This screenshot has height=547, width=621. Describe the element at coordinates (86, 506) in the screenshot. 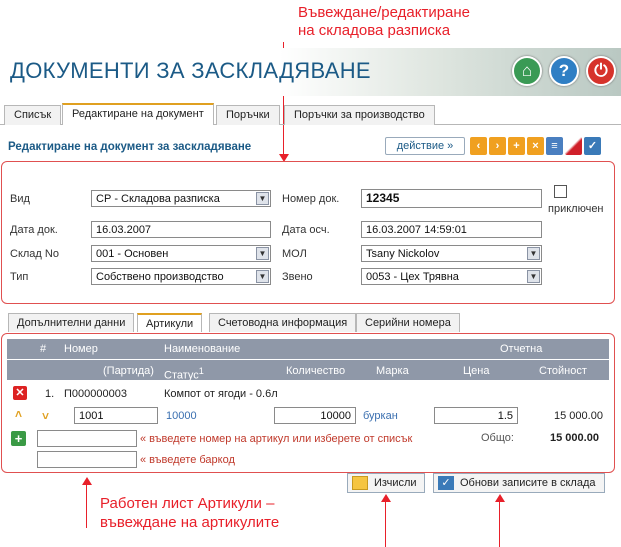

I see `annotation-bottom-line` at that location.